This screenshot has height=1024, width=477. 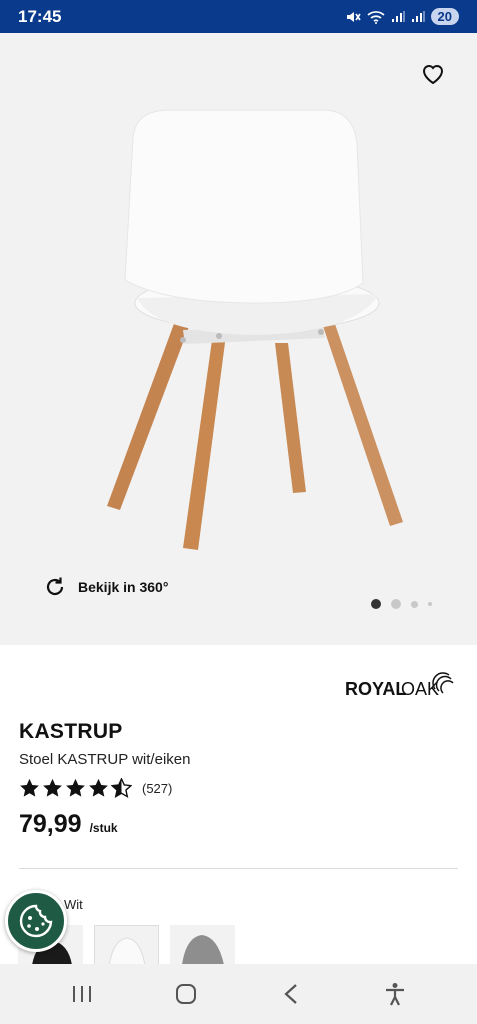 I want to click on accessibility-icon, so click(x=394, y=994).